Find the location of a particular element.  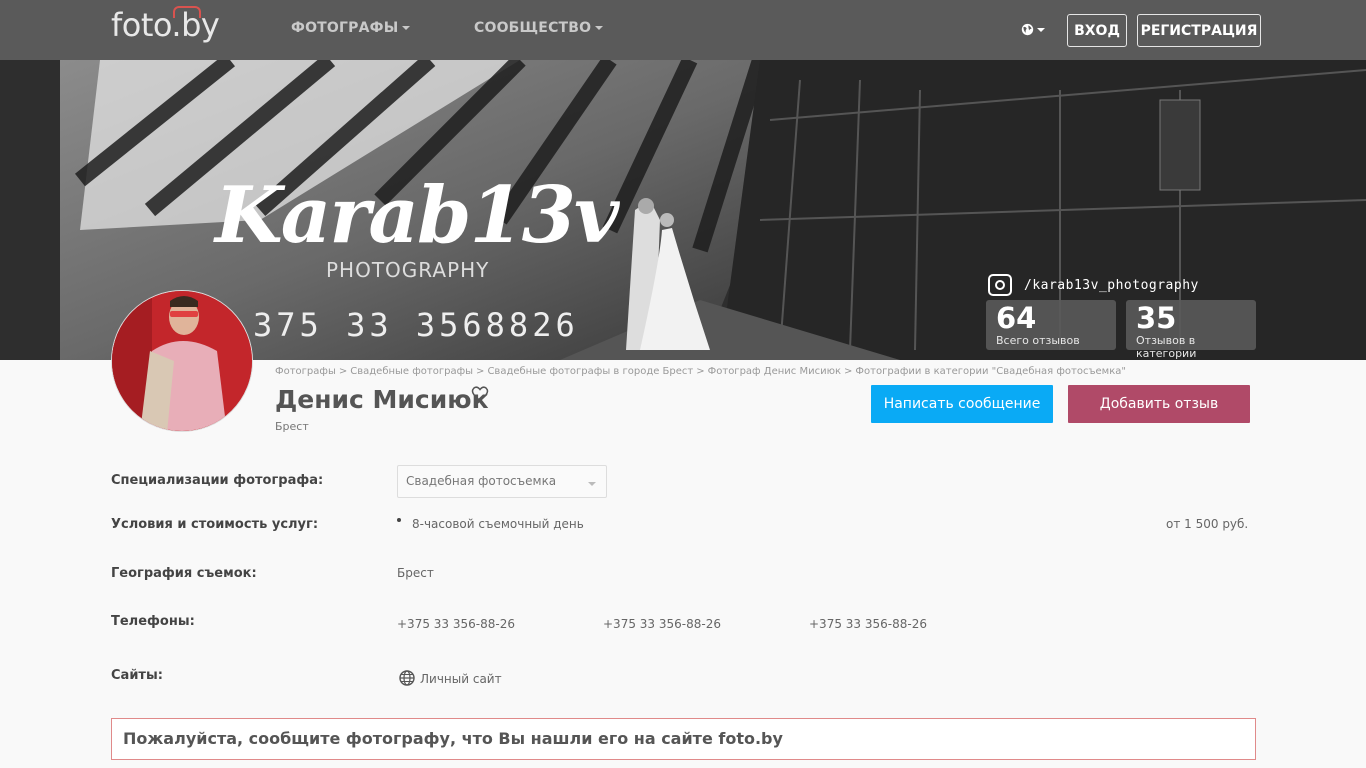

breadcrumb-item: Свадебные фотографы is located at coordinates (411, 371).